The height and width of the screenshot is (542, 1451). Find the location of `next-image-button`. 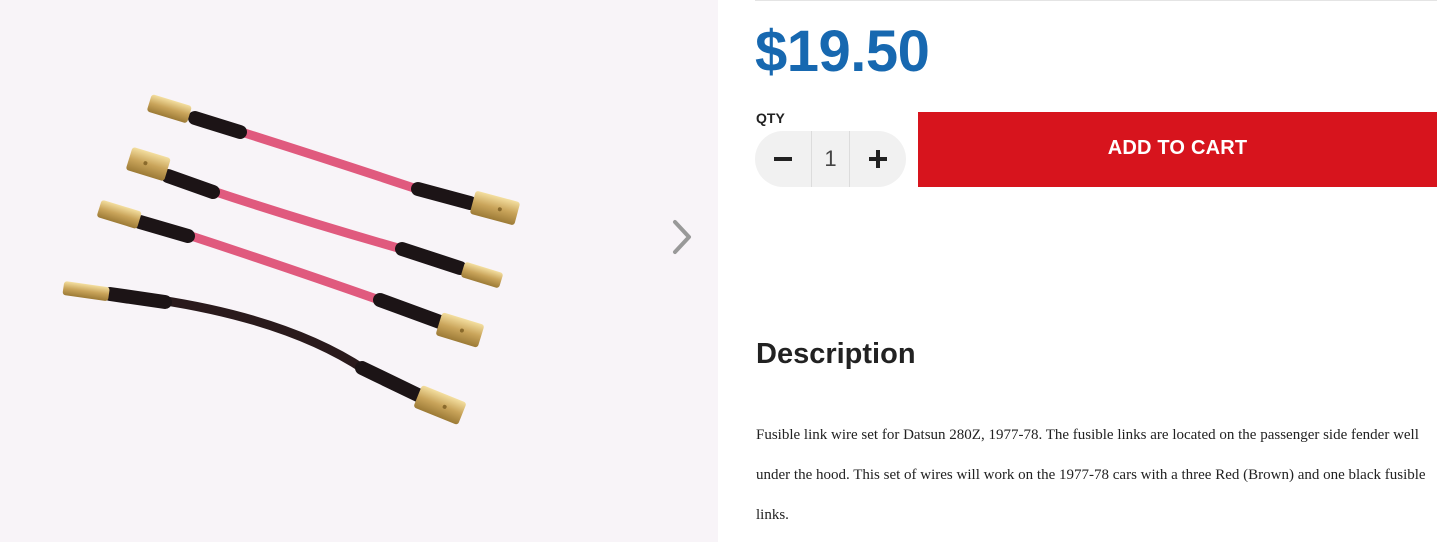

next-image-button is located at coordinates (682, 237).